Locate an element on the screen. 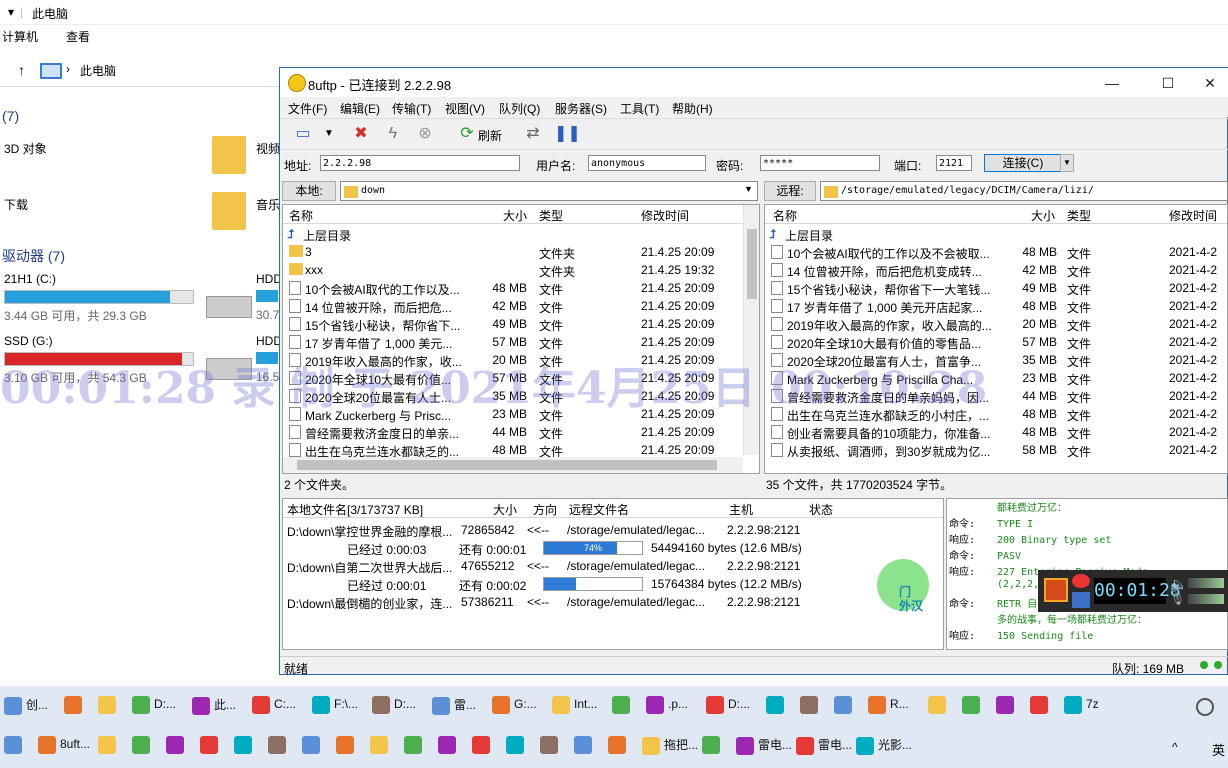  record-stop-icon is located at coordinates (1056, 590).